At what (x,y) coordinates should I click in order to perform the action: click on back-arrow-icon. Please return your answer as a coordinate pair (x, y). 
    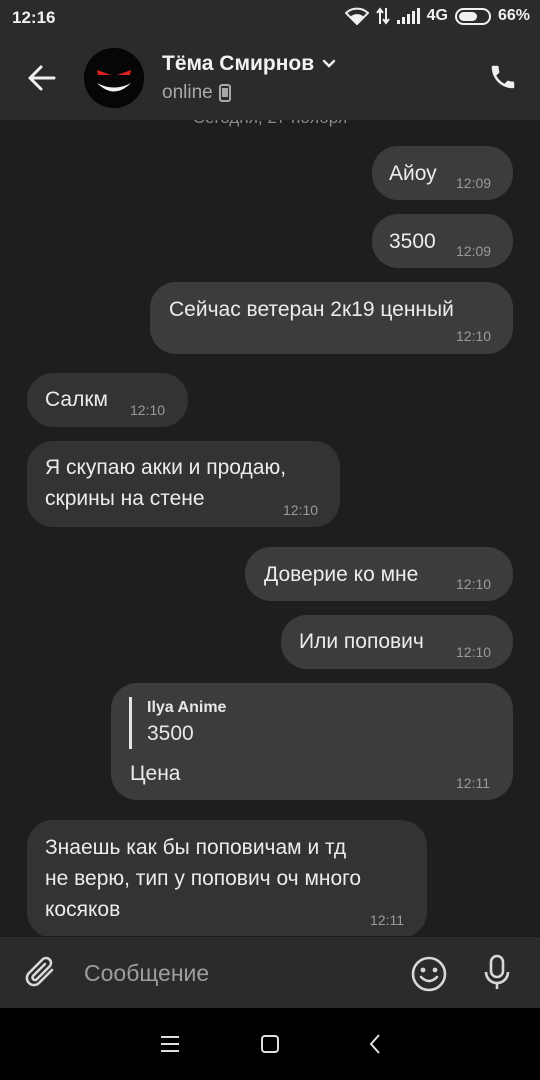
    Looking at the image, I should click on (42, 78).